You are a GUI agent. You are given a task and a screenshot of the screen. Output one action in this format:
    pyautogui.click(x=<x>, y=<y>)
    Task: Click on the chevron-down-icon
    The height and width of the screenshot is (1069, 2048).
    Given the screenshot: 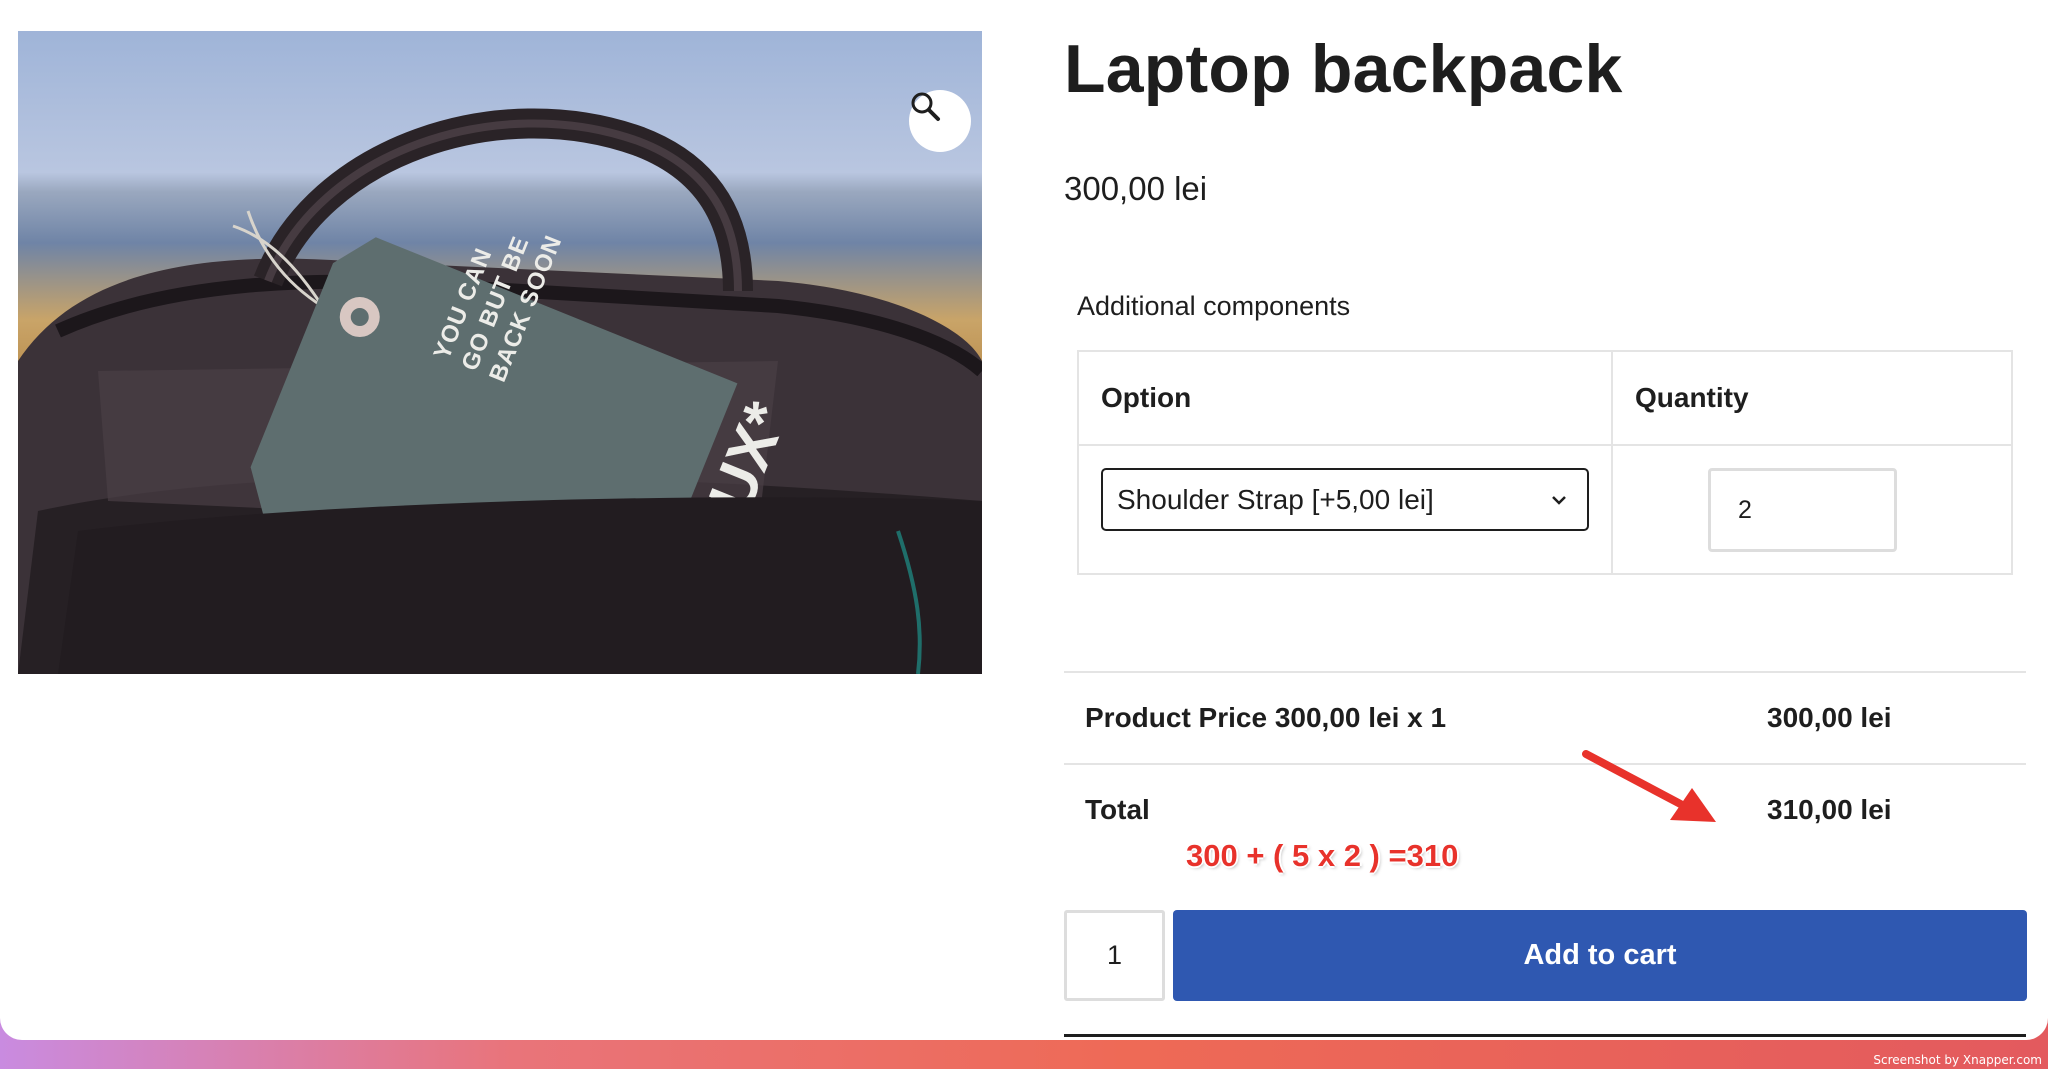 What is the action you would take?
    pyautogui.click(x=1559, y=500)
    